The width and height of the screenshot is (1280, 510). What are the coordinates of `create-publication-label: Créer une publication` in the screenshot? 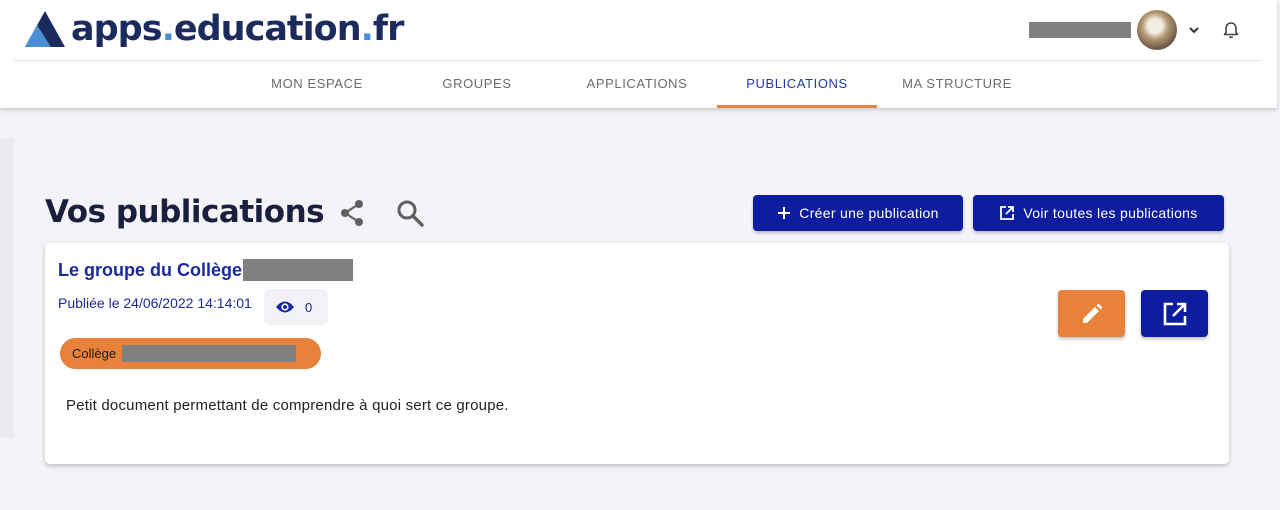 It's located at (869, 213).